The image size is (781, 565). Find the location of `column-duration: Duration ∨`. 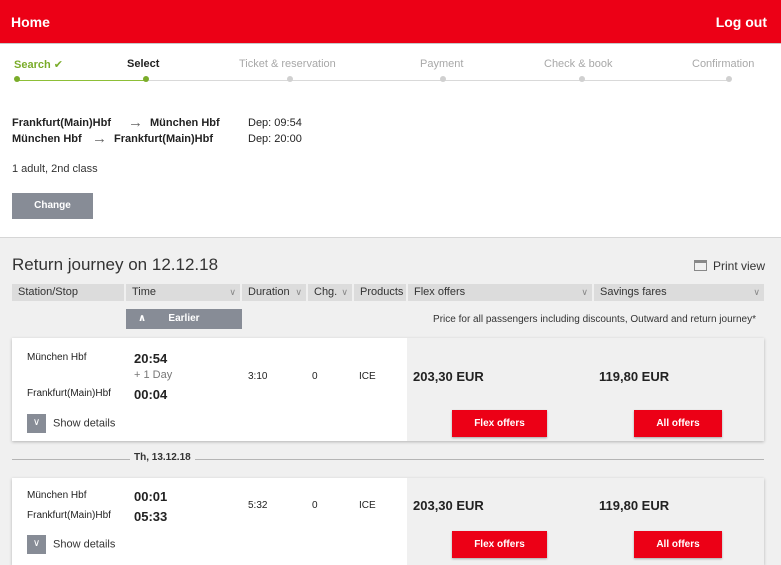

column-duration: Duration ∨ is located at coordinates (274, 292).